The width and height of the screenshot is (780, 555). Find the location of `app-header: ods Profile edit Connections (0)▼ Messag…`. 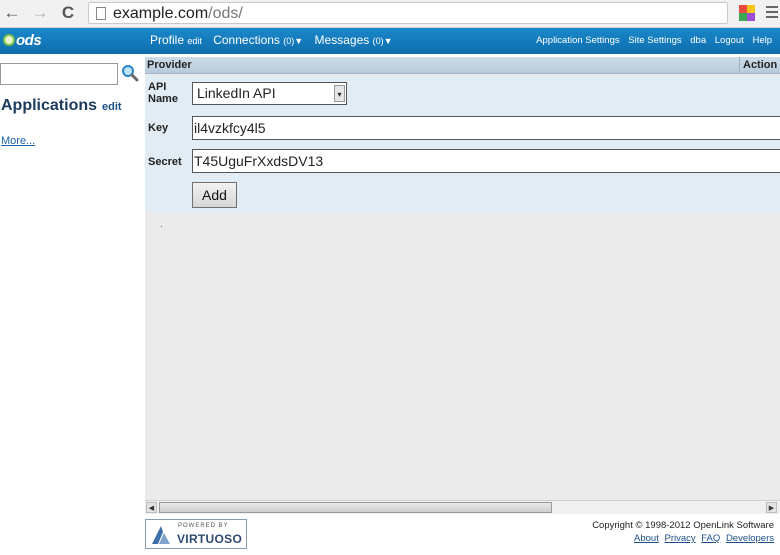

app-header: ods Profile edit Connections (0)▼ Messag… is located at coordinates (390, 41).